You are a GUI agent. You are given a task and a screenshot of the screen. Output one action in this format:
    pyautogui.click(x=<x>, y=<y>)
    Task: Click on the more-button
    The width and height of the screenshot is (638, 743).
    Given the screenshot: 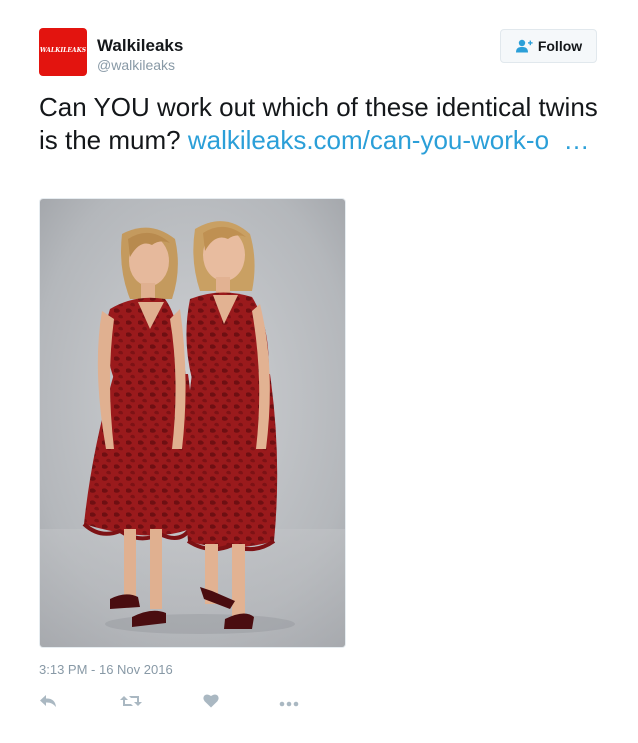 What is the action you would take?
    pyautogui.click(x=289, y=703)
    